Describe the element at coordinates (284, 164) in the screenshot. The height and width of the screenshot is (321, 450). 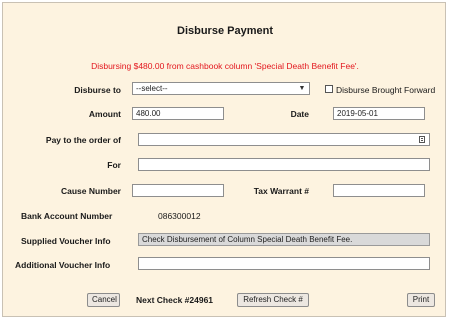
I see `for-input` at that location.